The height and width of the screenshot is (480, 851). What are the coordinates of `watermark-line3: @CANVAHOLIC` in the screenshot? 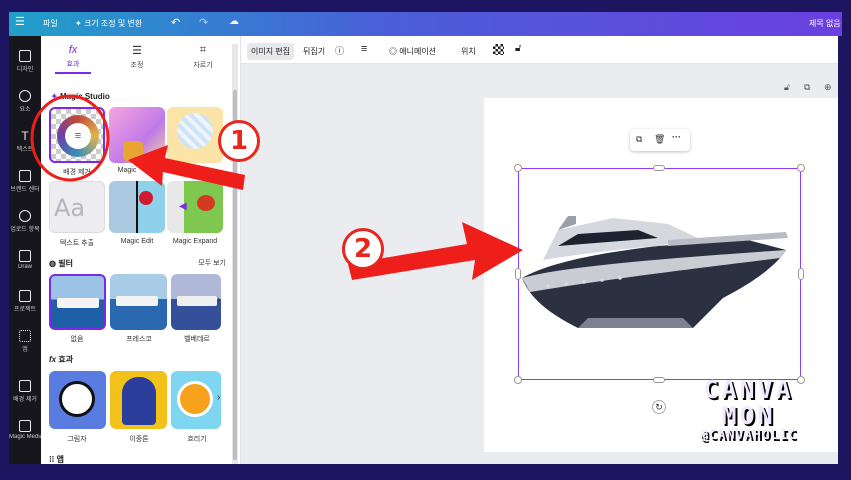 It's located at (749, 435).